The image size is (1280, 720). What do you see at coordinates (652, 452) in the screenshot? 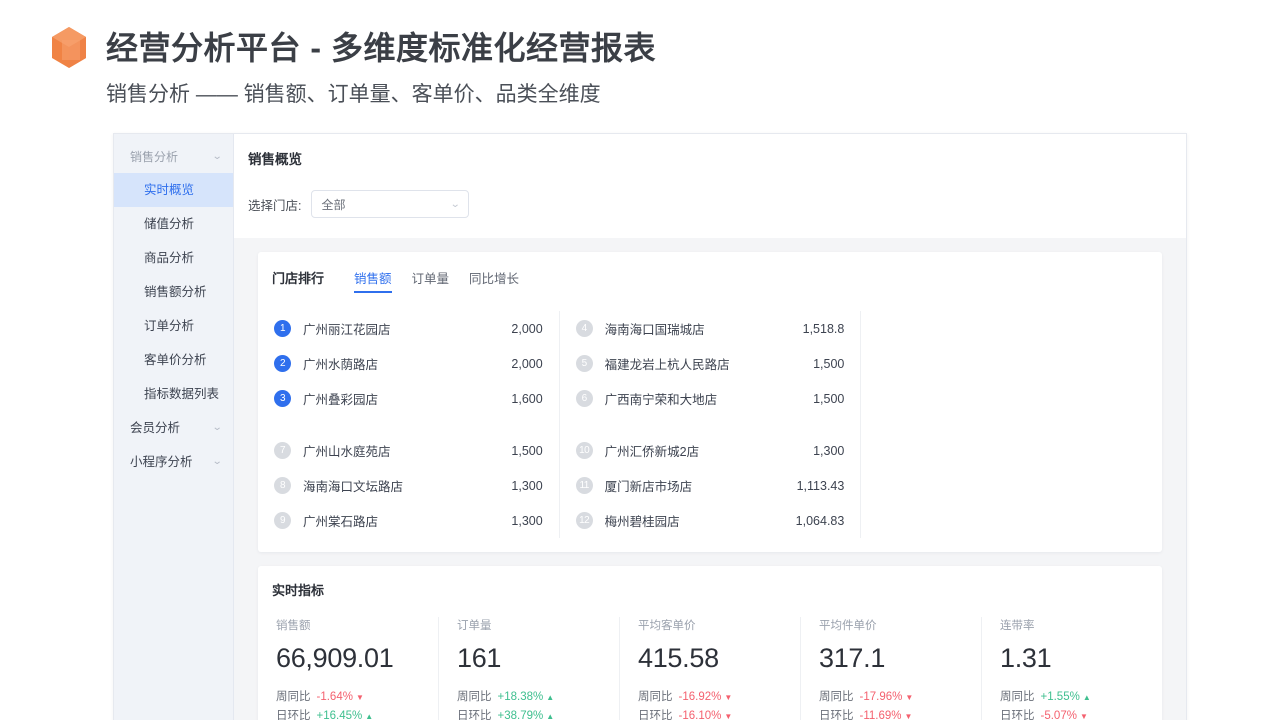
I see `store-name: 广州汇侨新城2店` at bounding box center [652, 452].